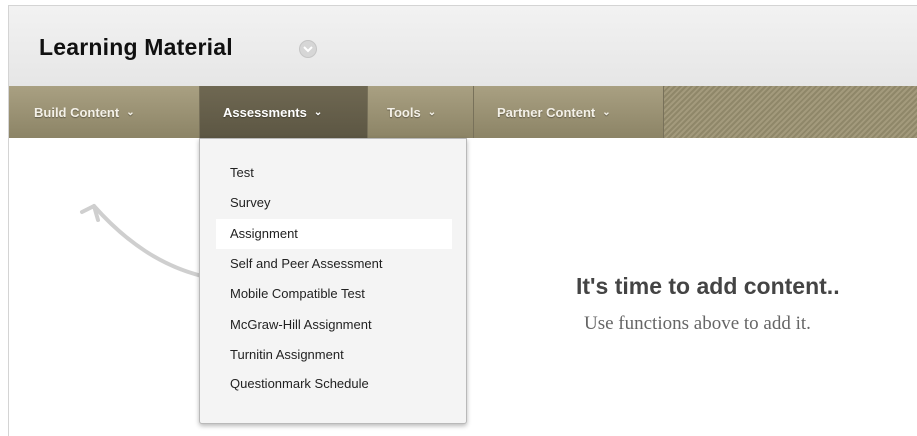  Describe the element at coordinates (77, 112) in the screenshot. I see `tab-label: Build Content` at that location.